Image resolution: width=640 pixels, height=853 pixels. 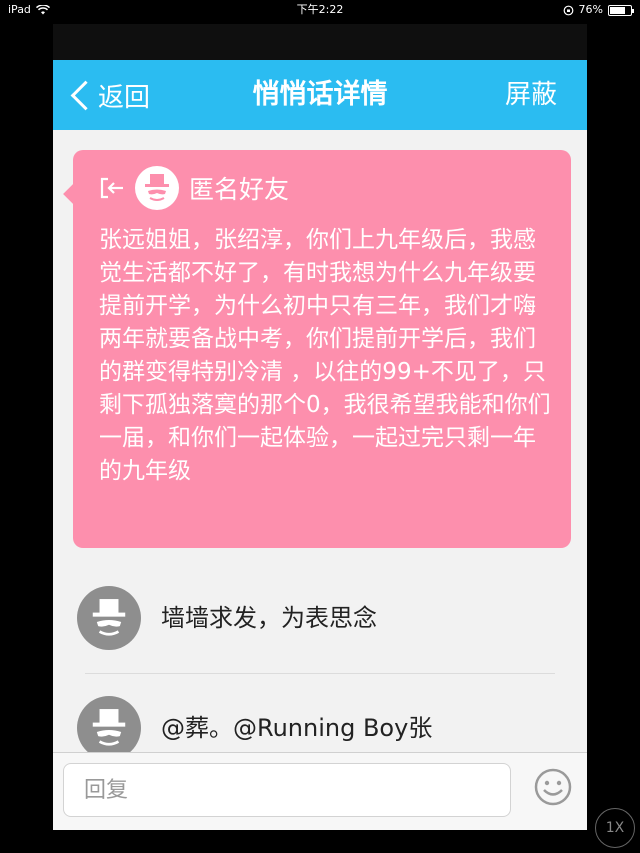 I want to click on reply-input: 回复, so click(x=287, y=790).